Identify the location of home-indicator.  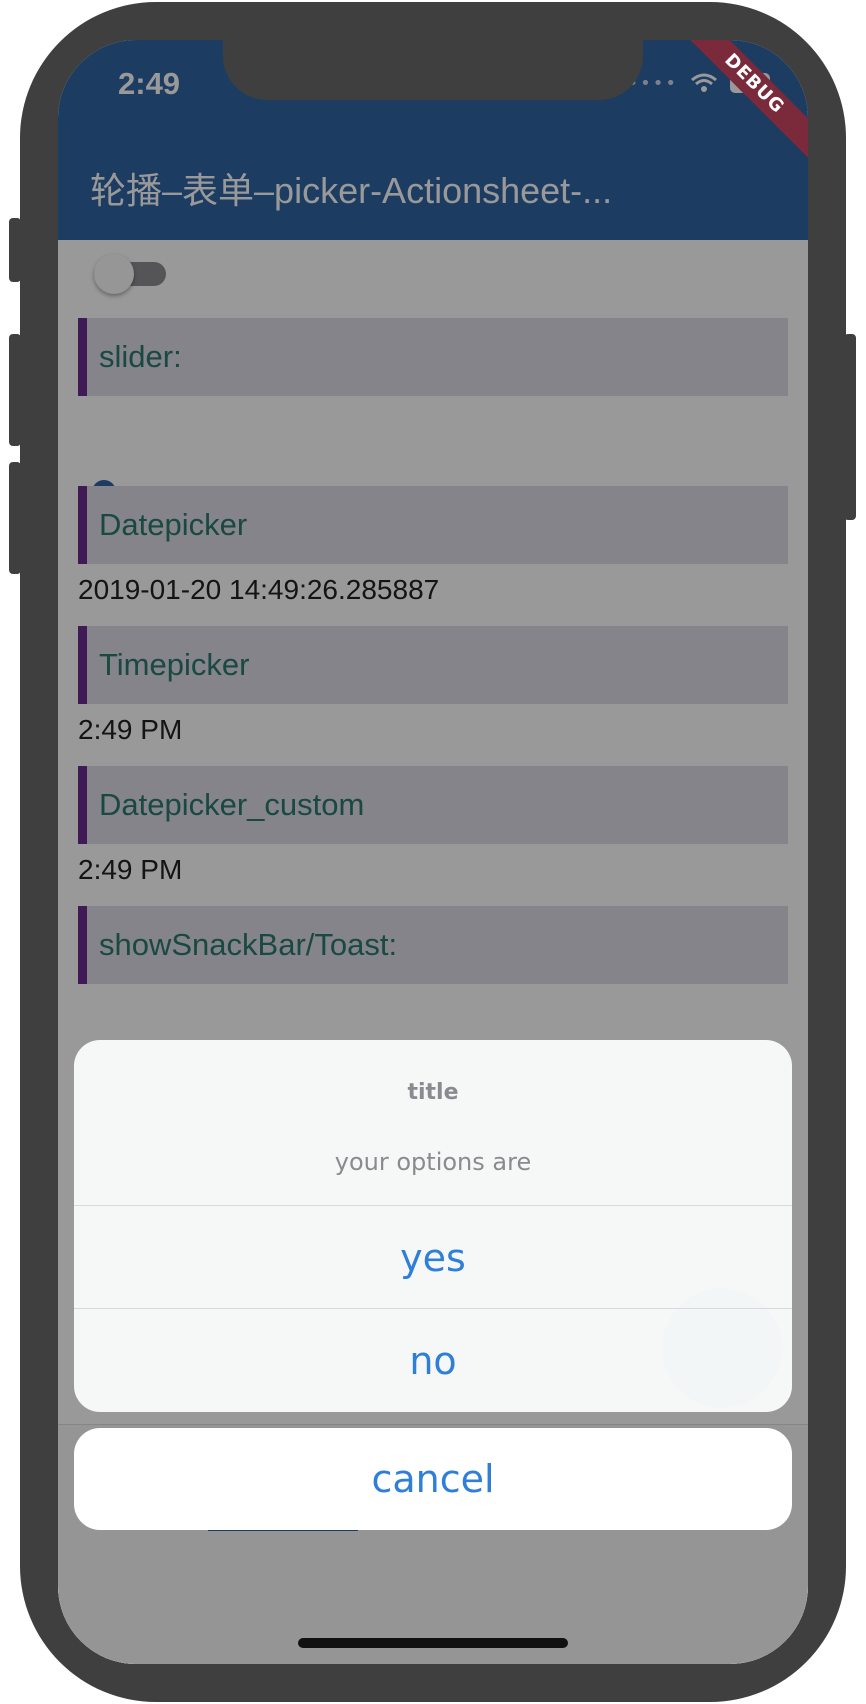
(433, 1643).